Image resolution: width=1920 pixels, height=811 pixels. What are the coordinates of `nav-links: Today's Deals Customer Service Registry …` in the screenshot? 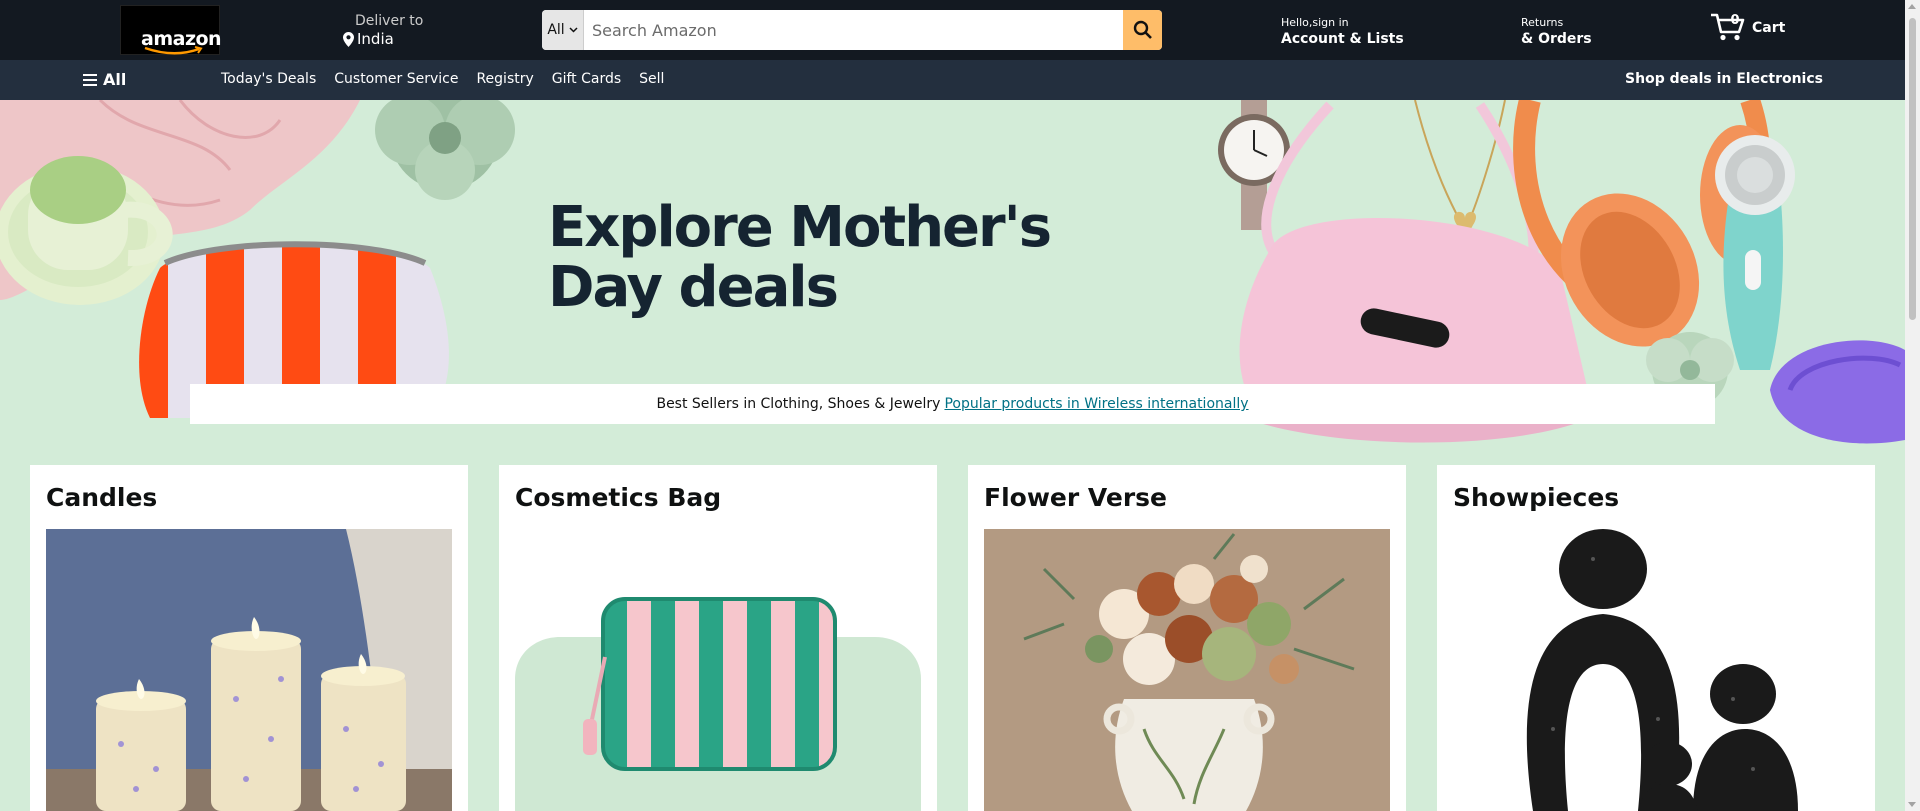 It's located at (451, 79).